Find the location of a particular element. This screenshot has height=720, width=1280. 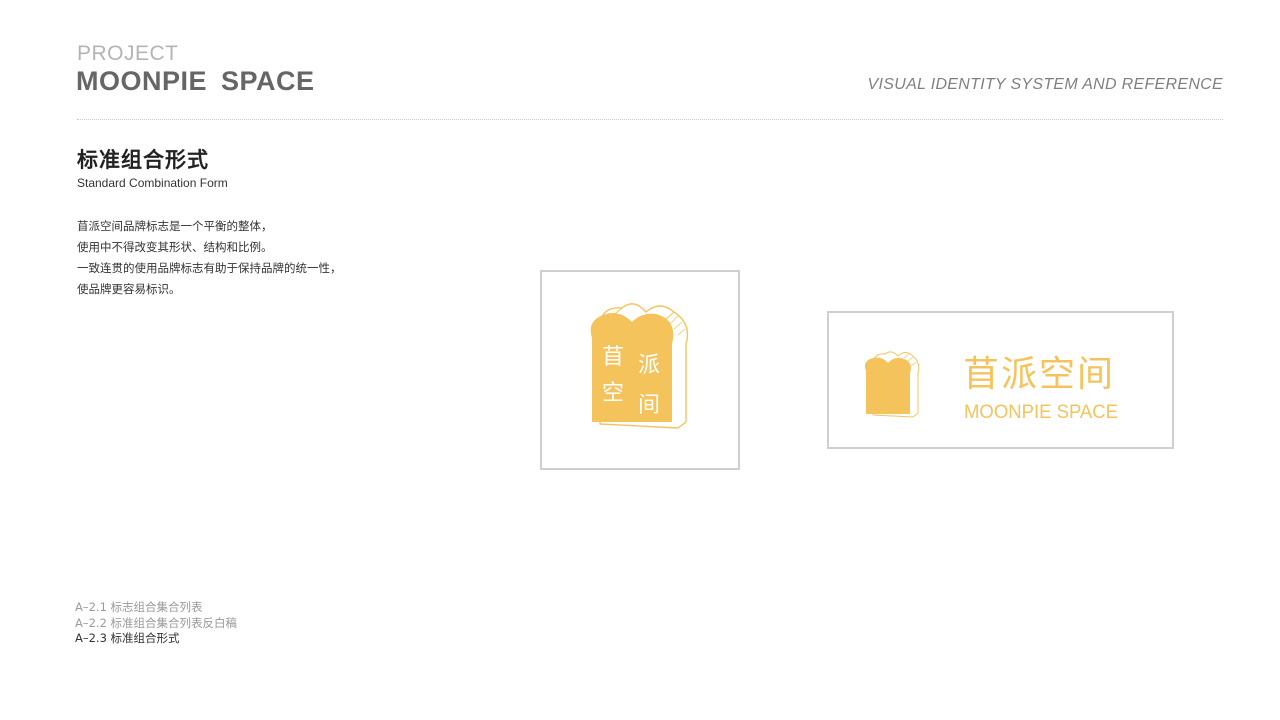

header-divider is located at coordinates (650, 119).